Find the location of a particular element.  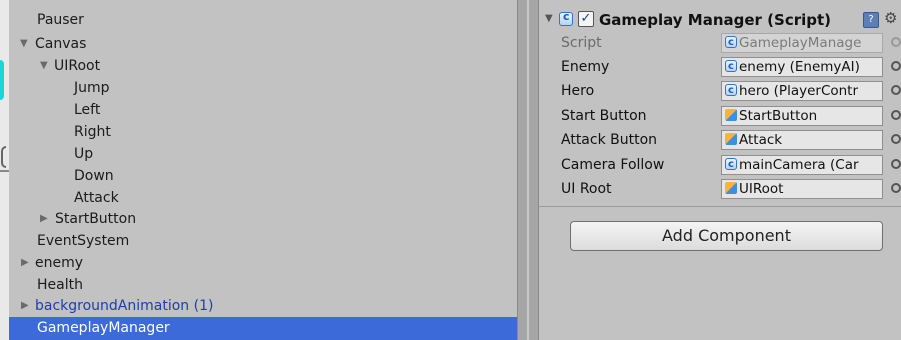

property-row-hero: Hero hero (PlayerContr is located at coordinates (720, 91).